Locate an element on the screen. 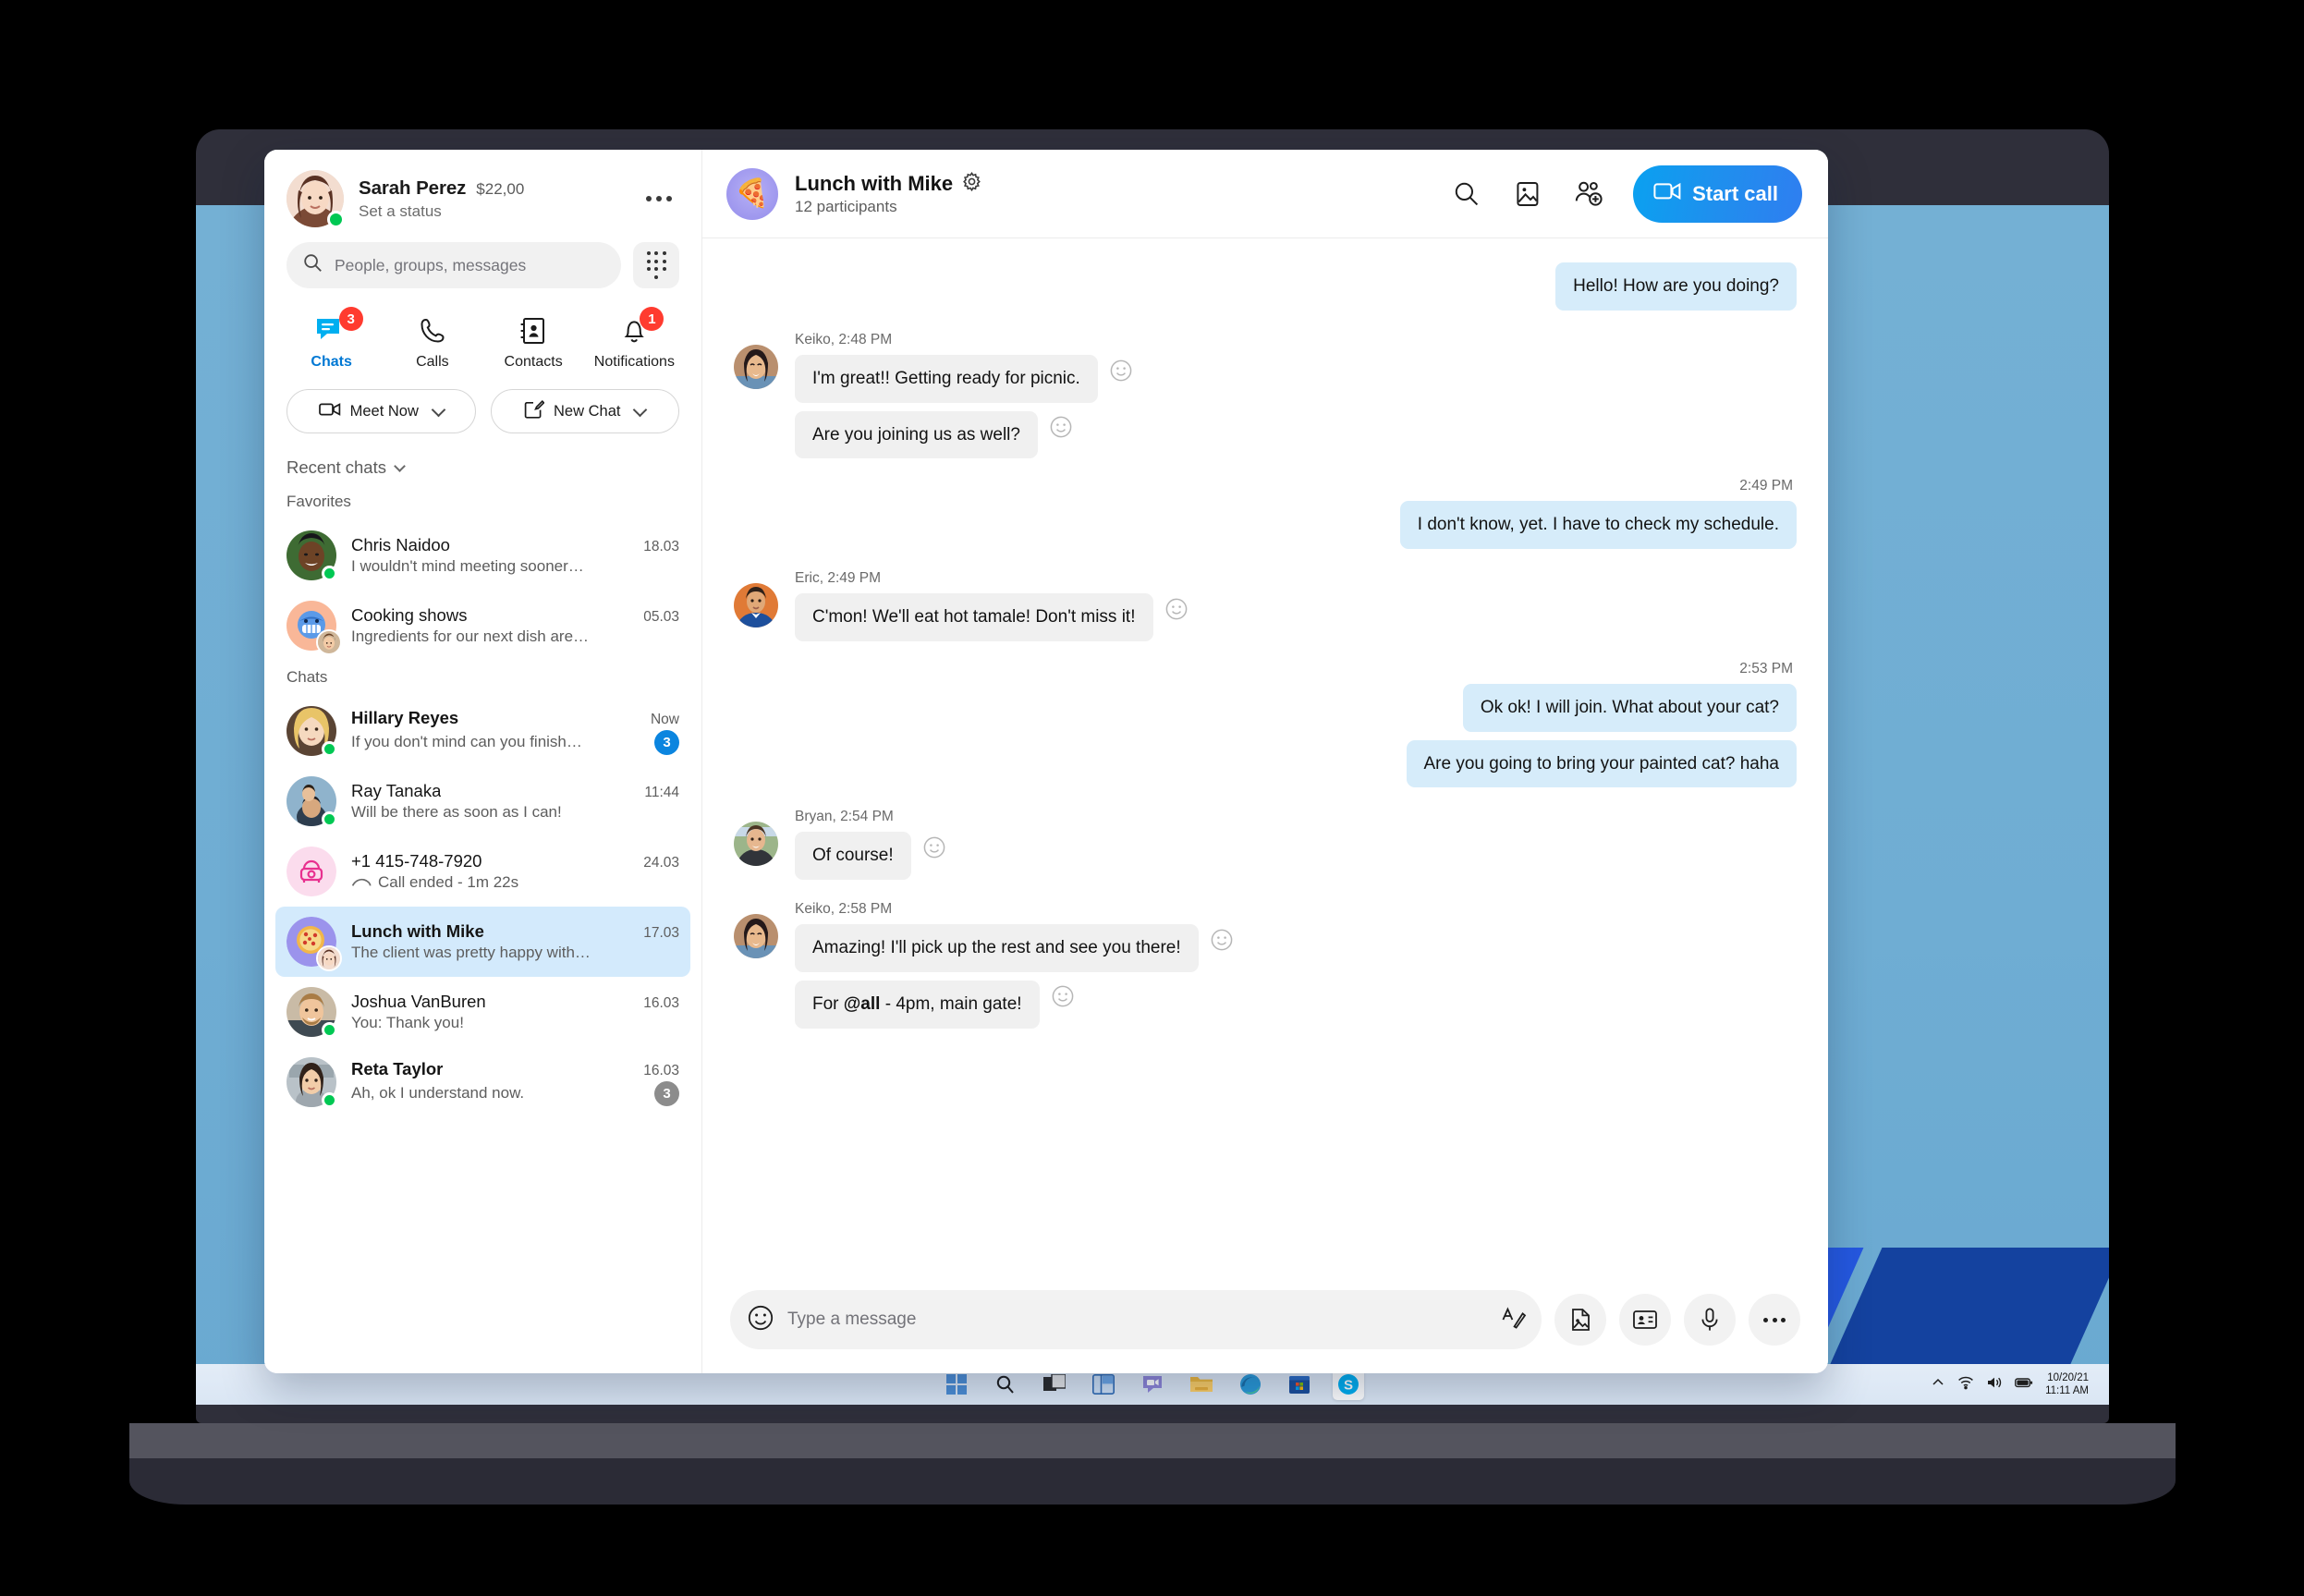 The image size is (2304, 1596). contact-book-icon is located at coordinates (533, 328).